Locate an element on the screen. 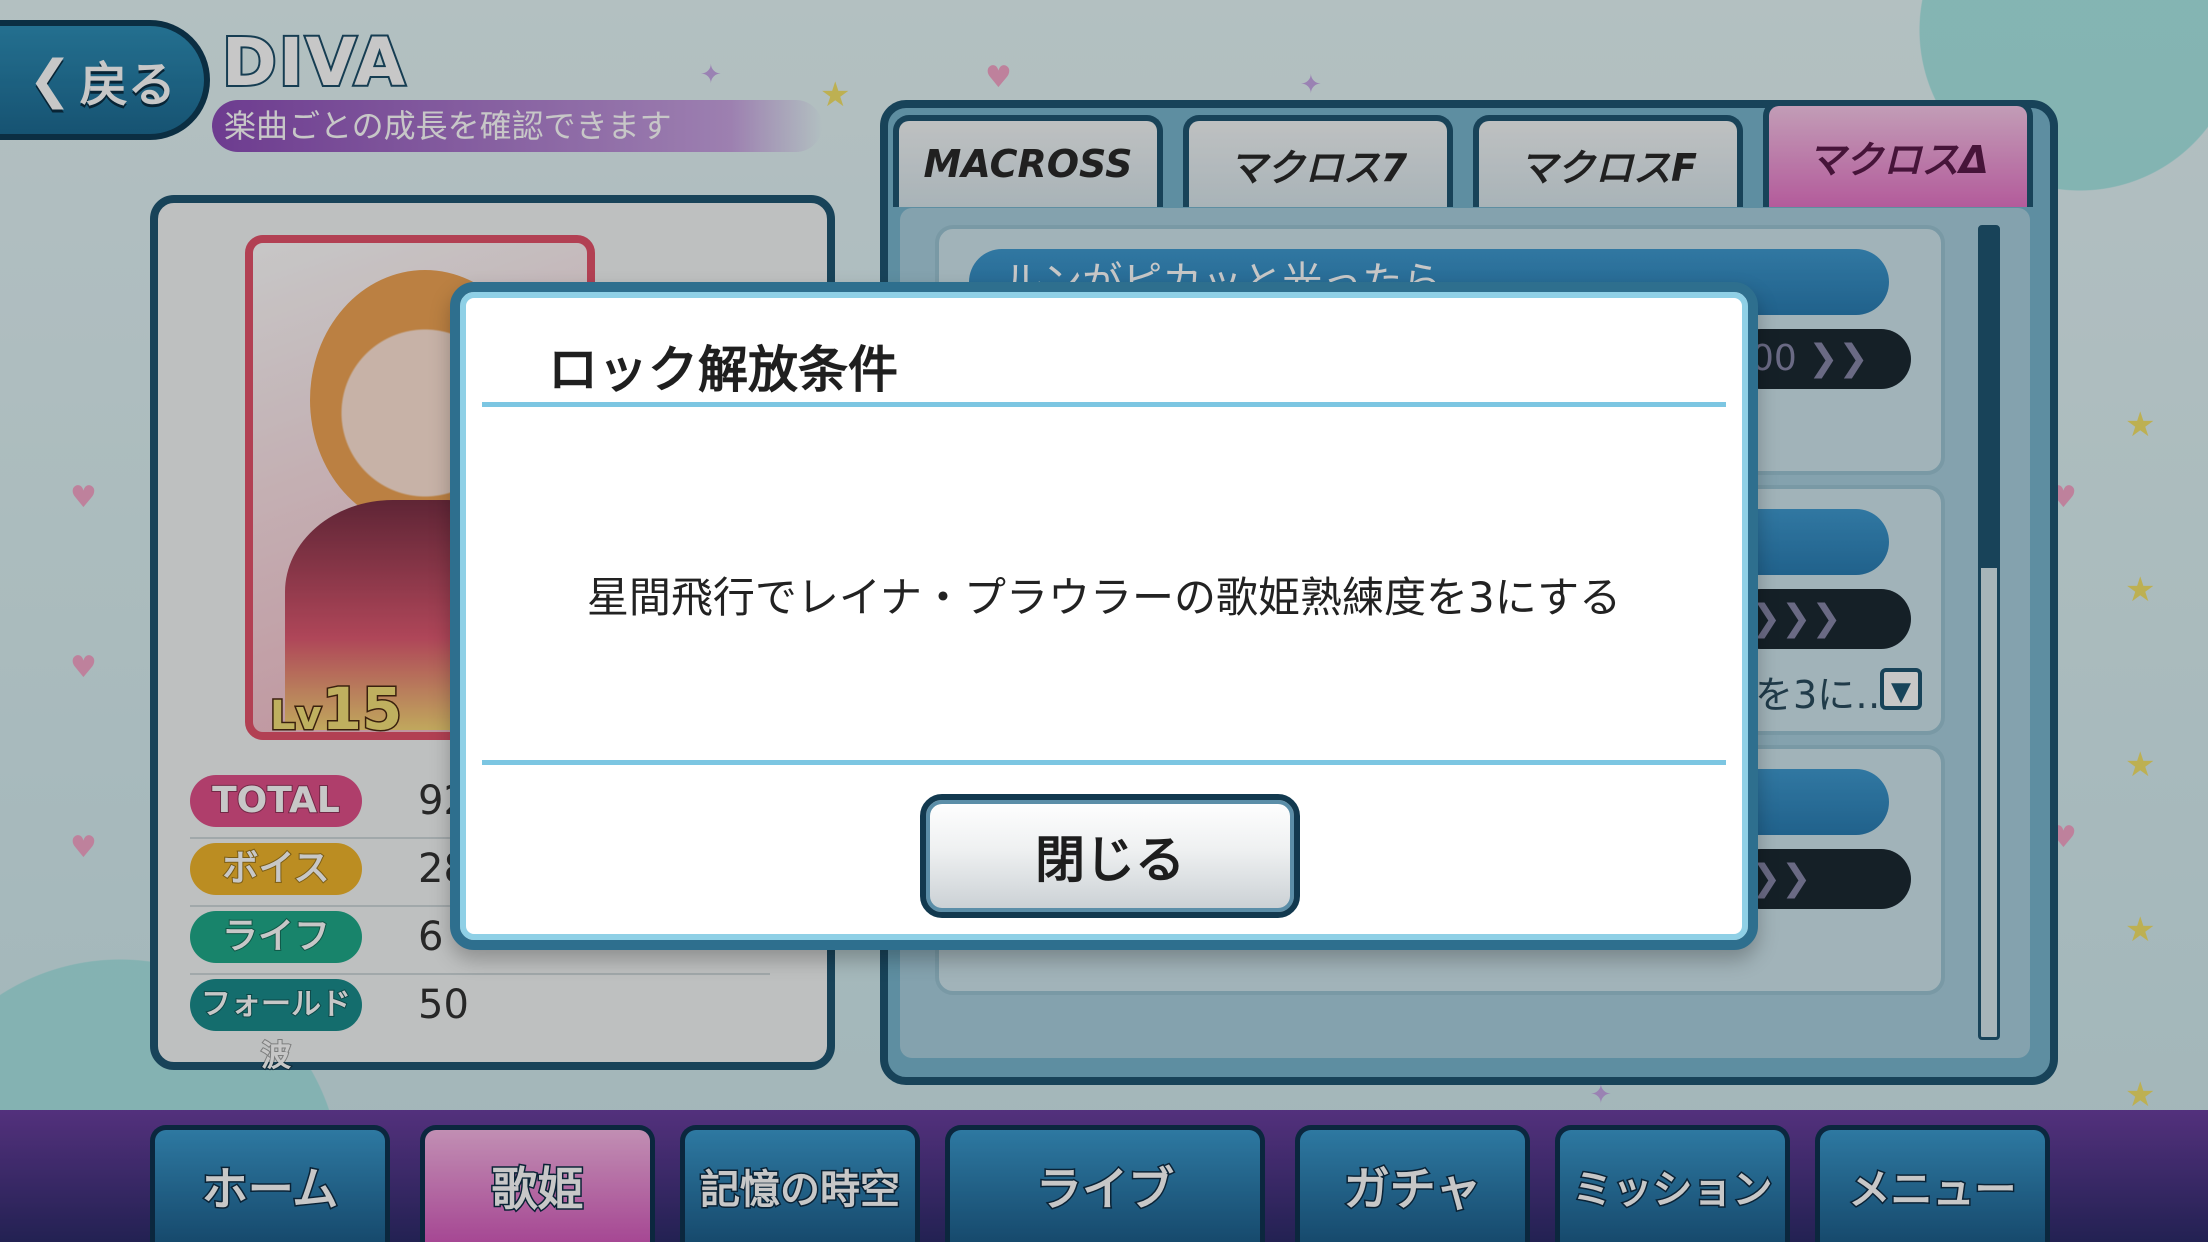 This screenshot has width=2208, height=1242. dialog-message: 星間飛行でレイナ・プラウラーの歌姫熟練度を3にする is located at coordinates (1104, 597).